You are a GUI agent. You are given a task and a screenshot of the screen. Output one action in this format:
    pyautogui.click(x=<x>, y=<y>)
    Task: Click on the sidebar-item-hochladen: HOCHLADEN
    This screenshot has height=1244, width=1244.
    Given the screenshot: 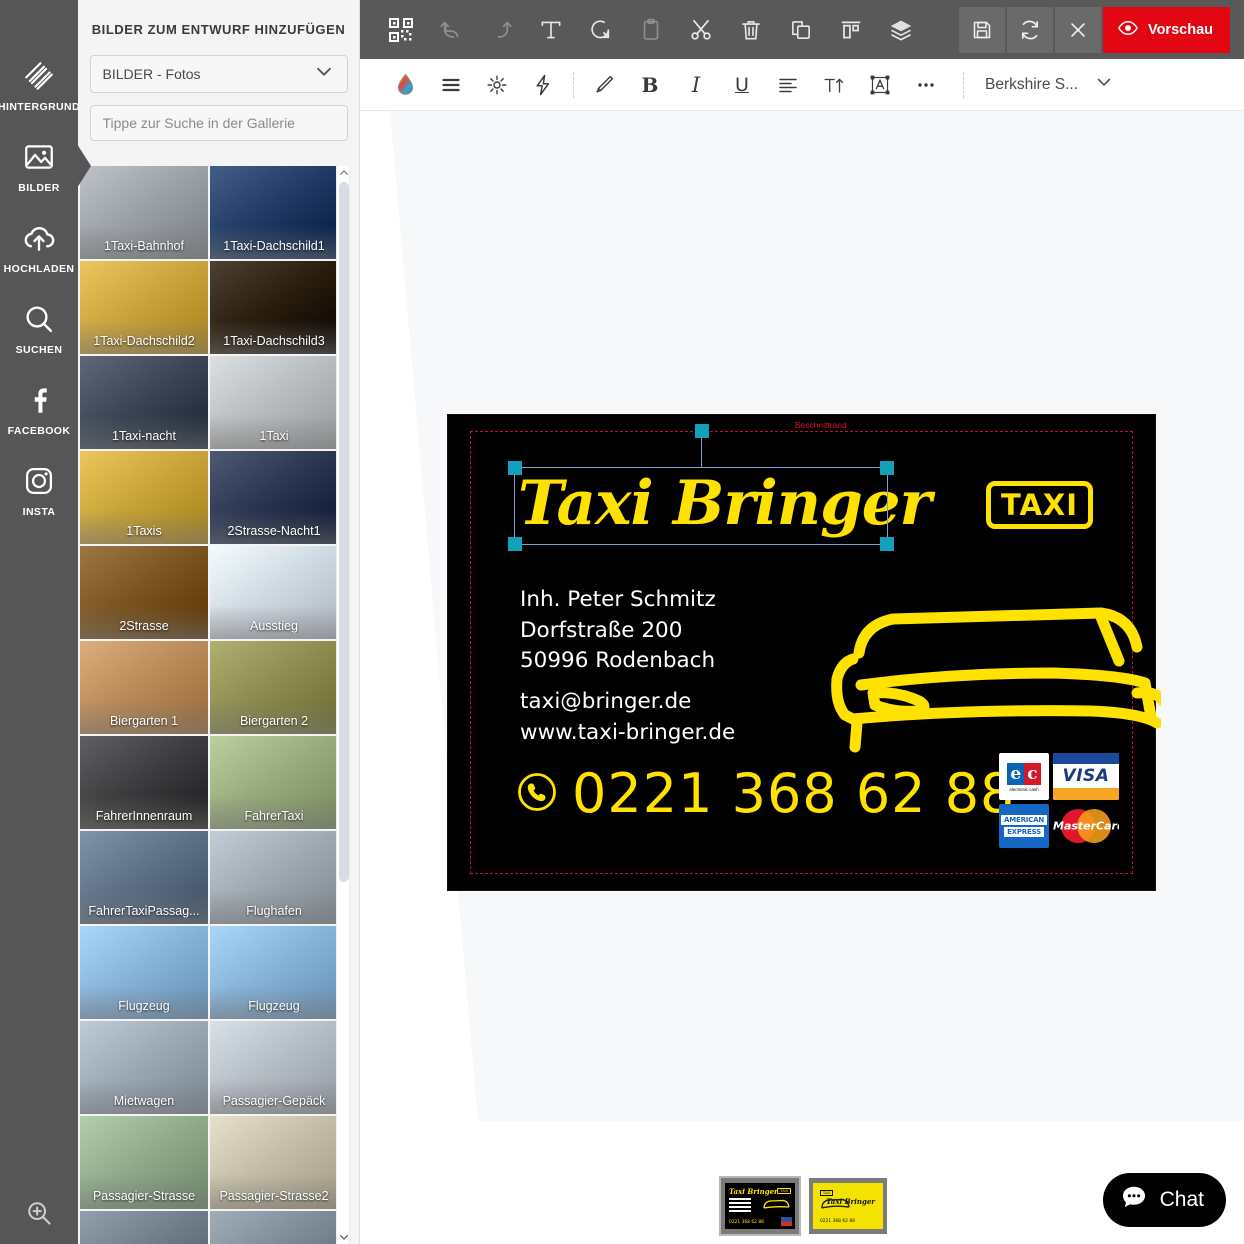 What is the action you would take?
    pyautogui.click(x=39, y=246)
    